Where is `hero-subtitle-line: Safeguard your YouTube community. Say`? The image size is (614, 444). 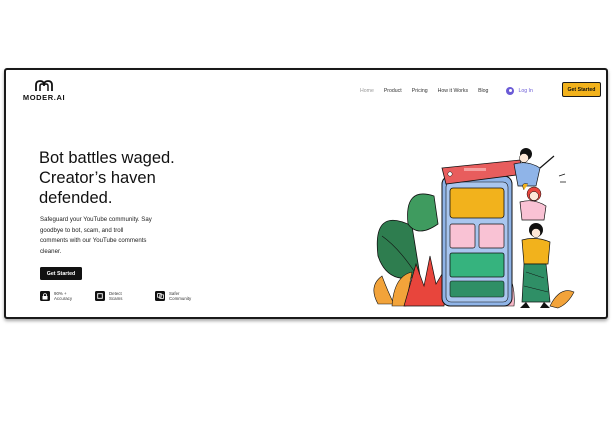 hero-subtitle-line: Safeguard your YouTube community. Say is located at coordinates (96, 219).